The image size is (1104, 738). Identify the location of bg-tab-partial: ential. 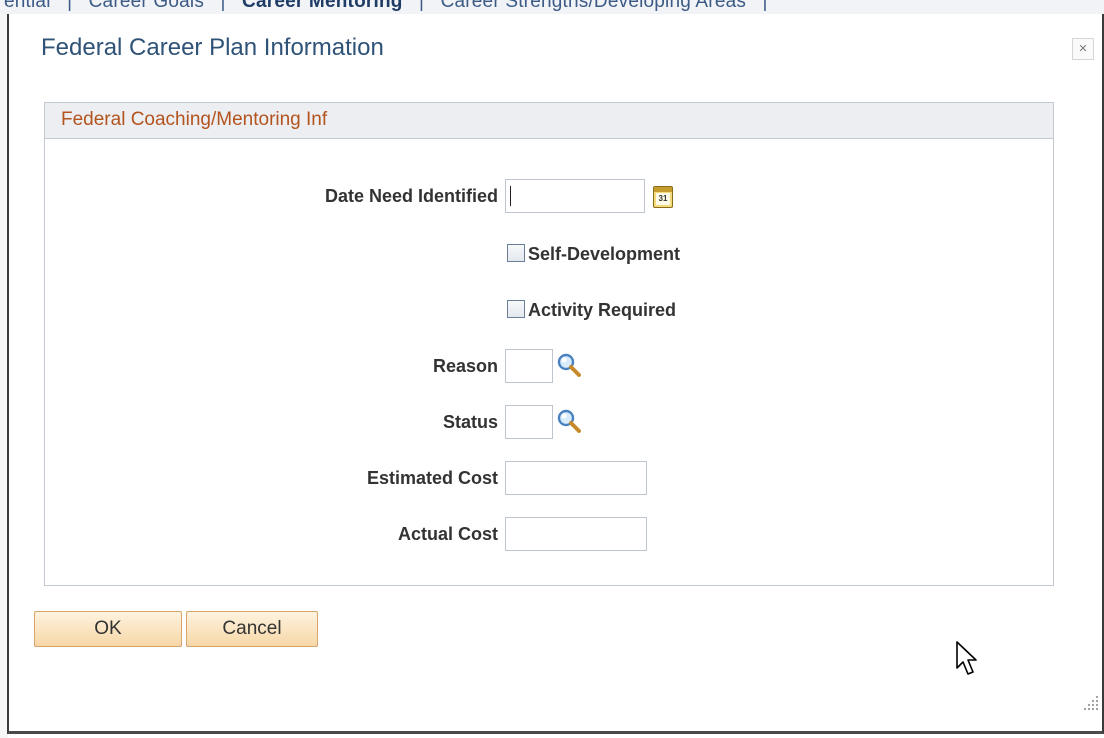
(27, 6).